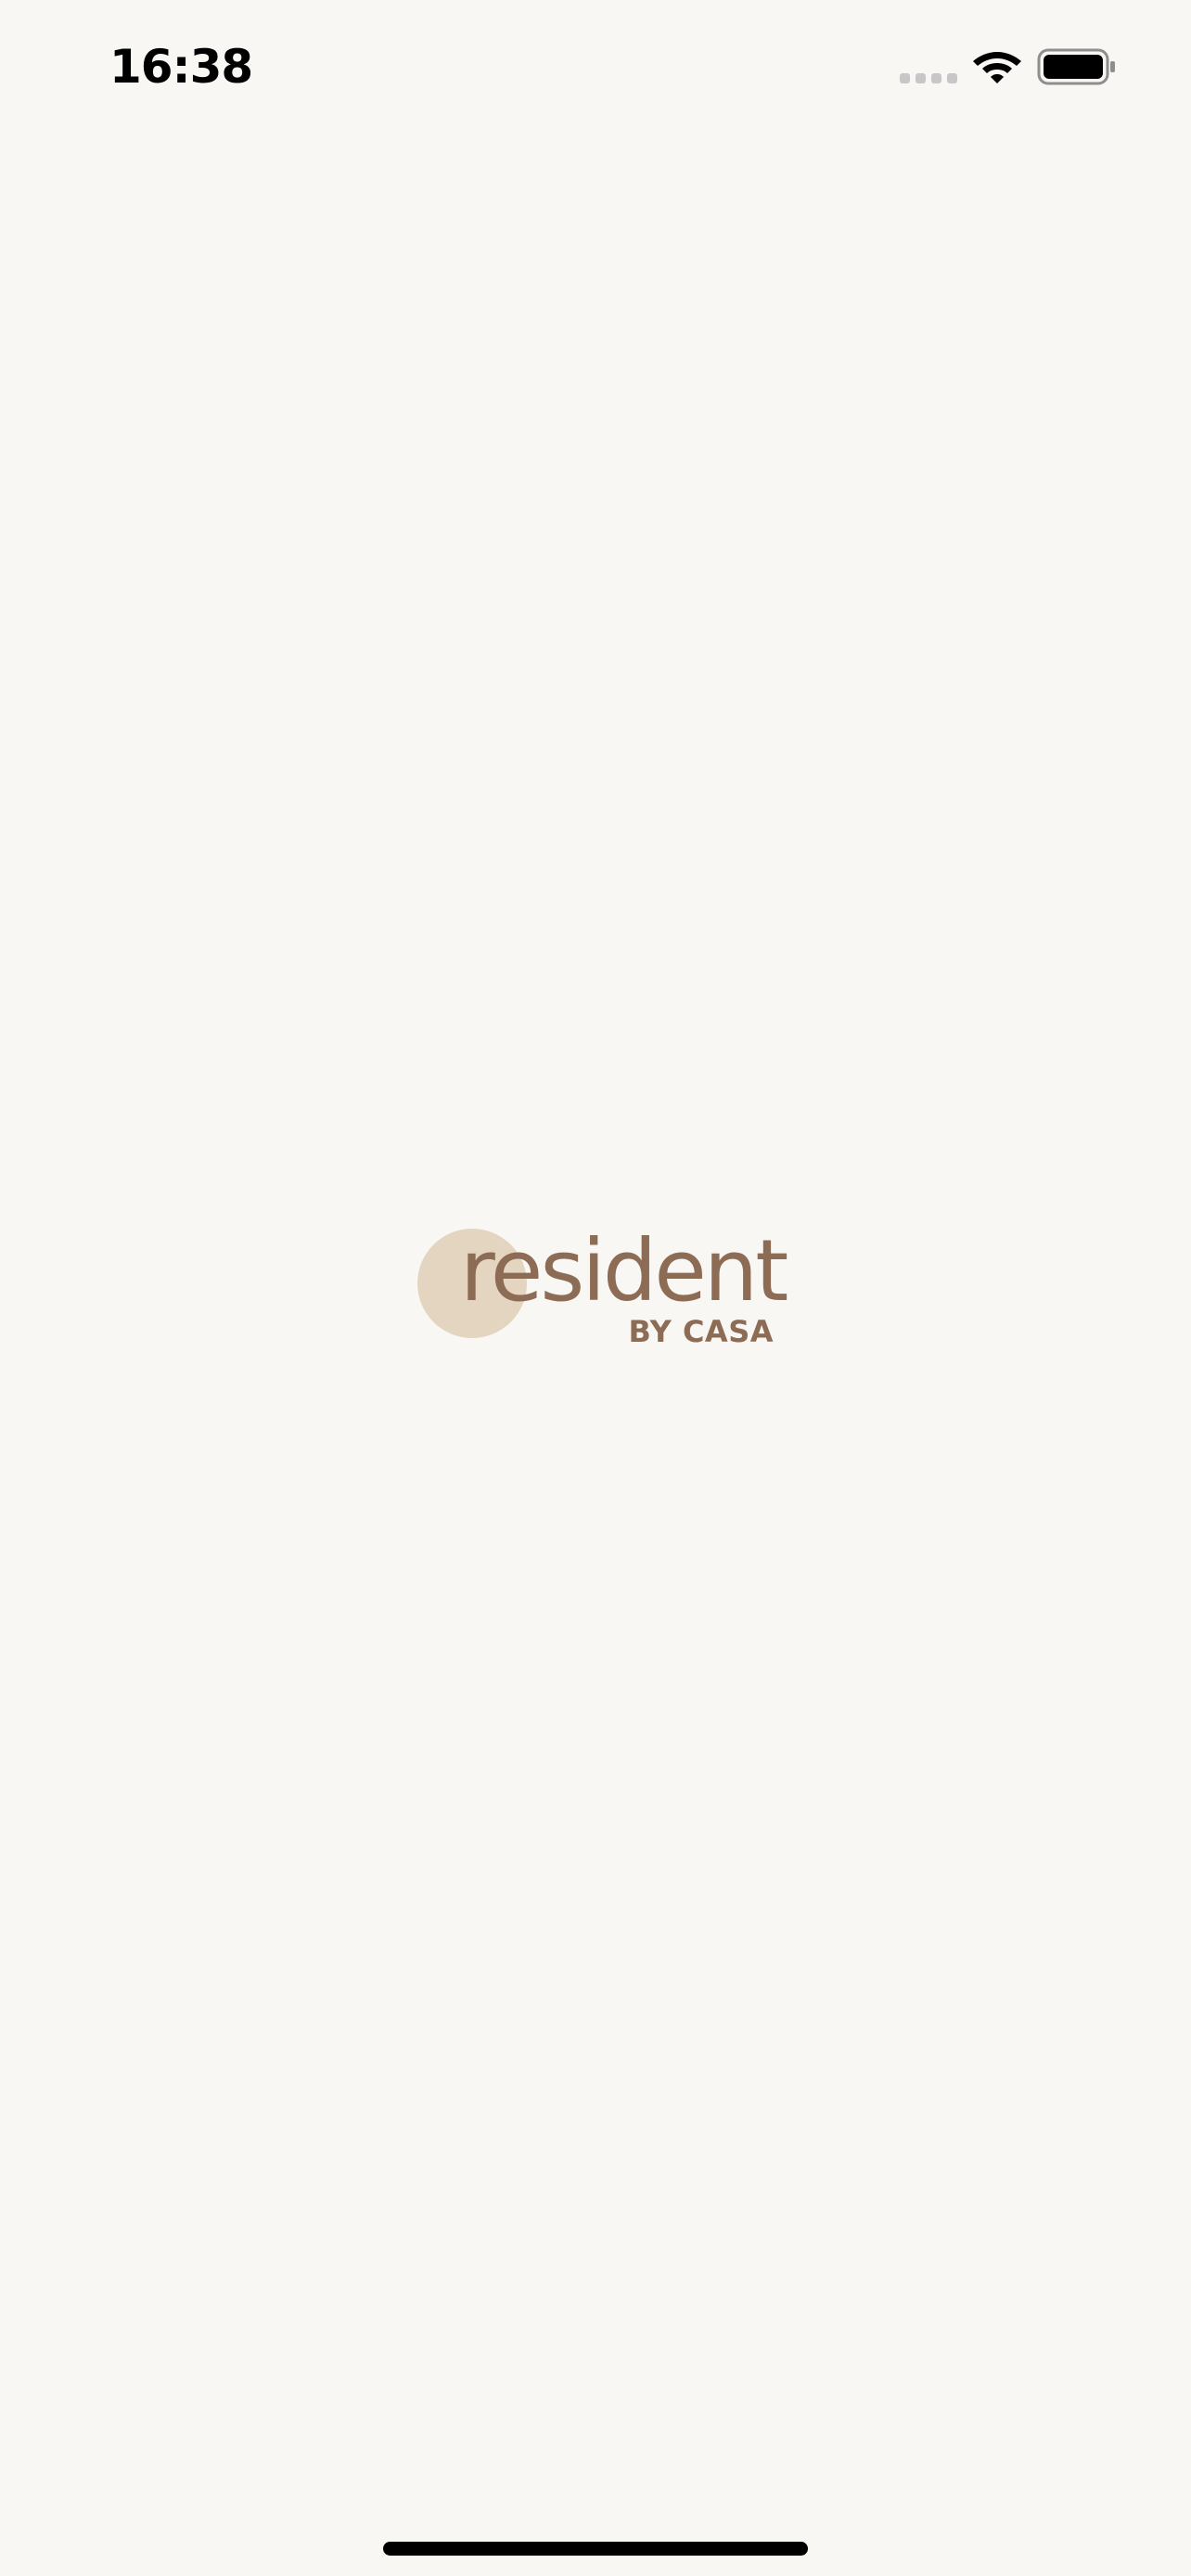  I want to click on wifi-icon, so click(997, 67).